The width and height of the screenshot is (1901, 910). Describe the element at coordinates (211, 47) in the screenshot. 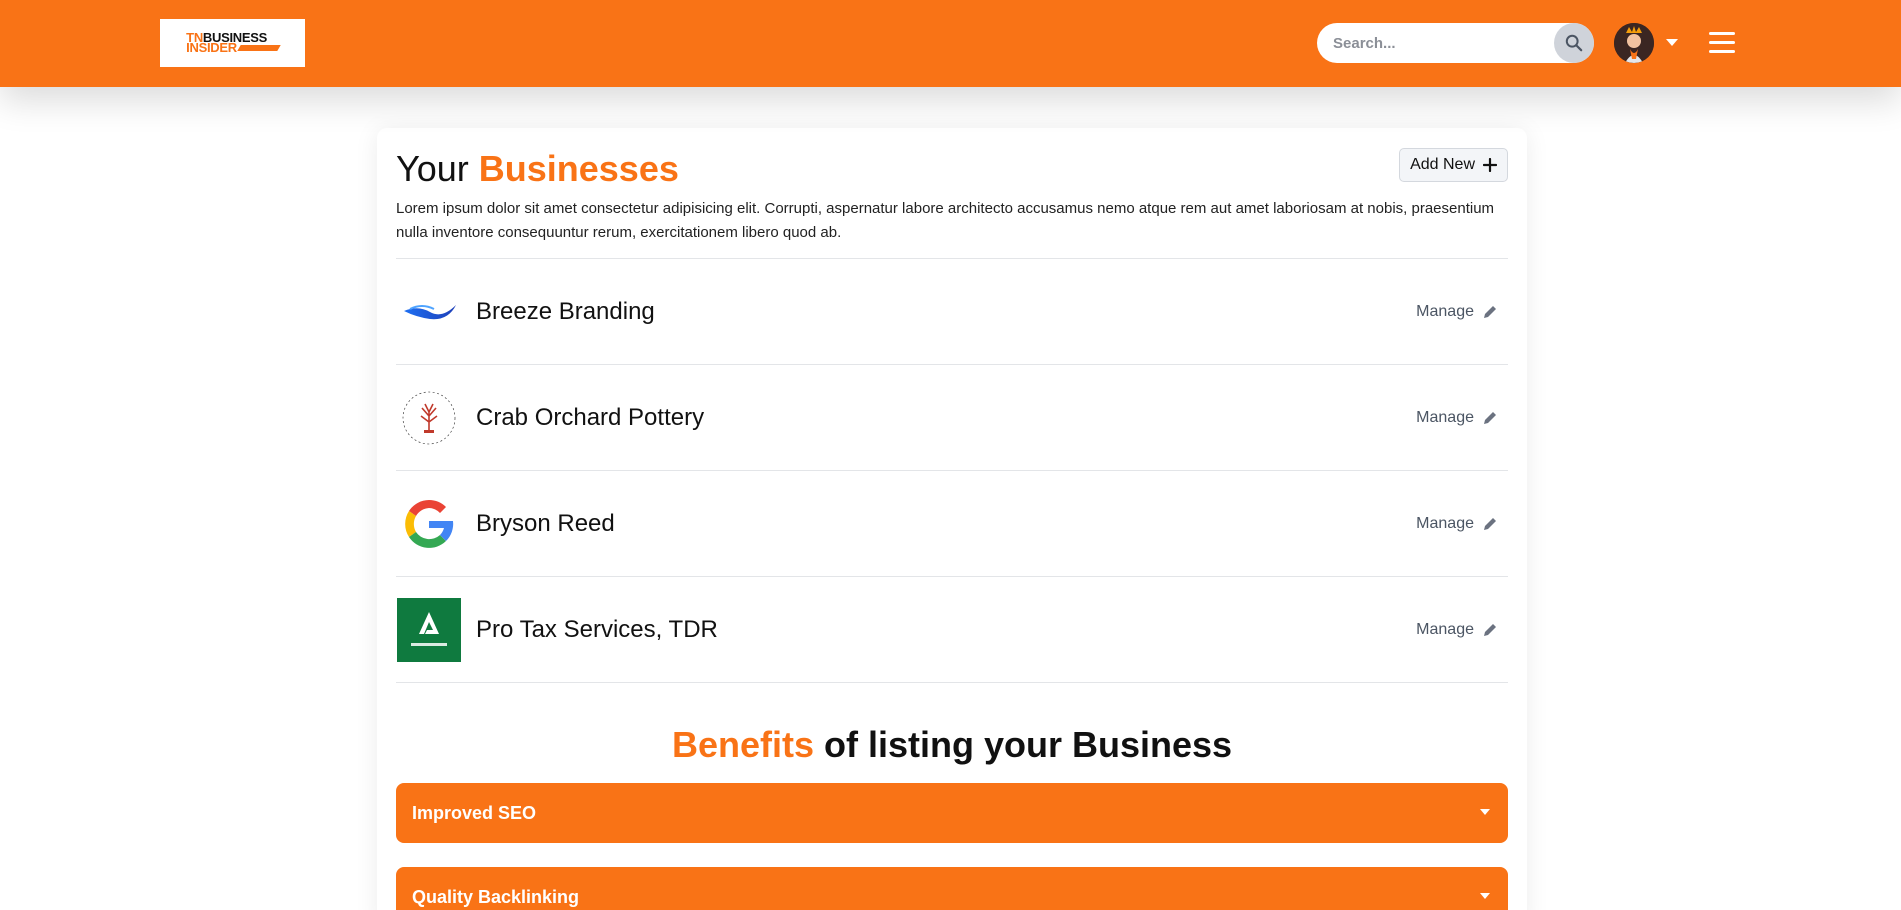

I see `logo-insider-text: INSIDER` at that location.